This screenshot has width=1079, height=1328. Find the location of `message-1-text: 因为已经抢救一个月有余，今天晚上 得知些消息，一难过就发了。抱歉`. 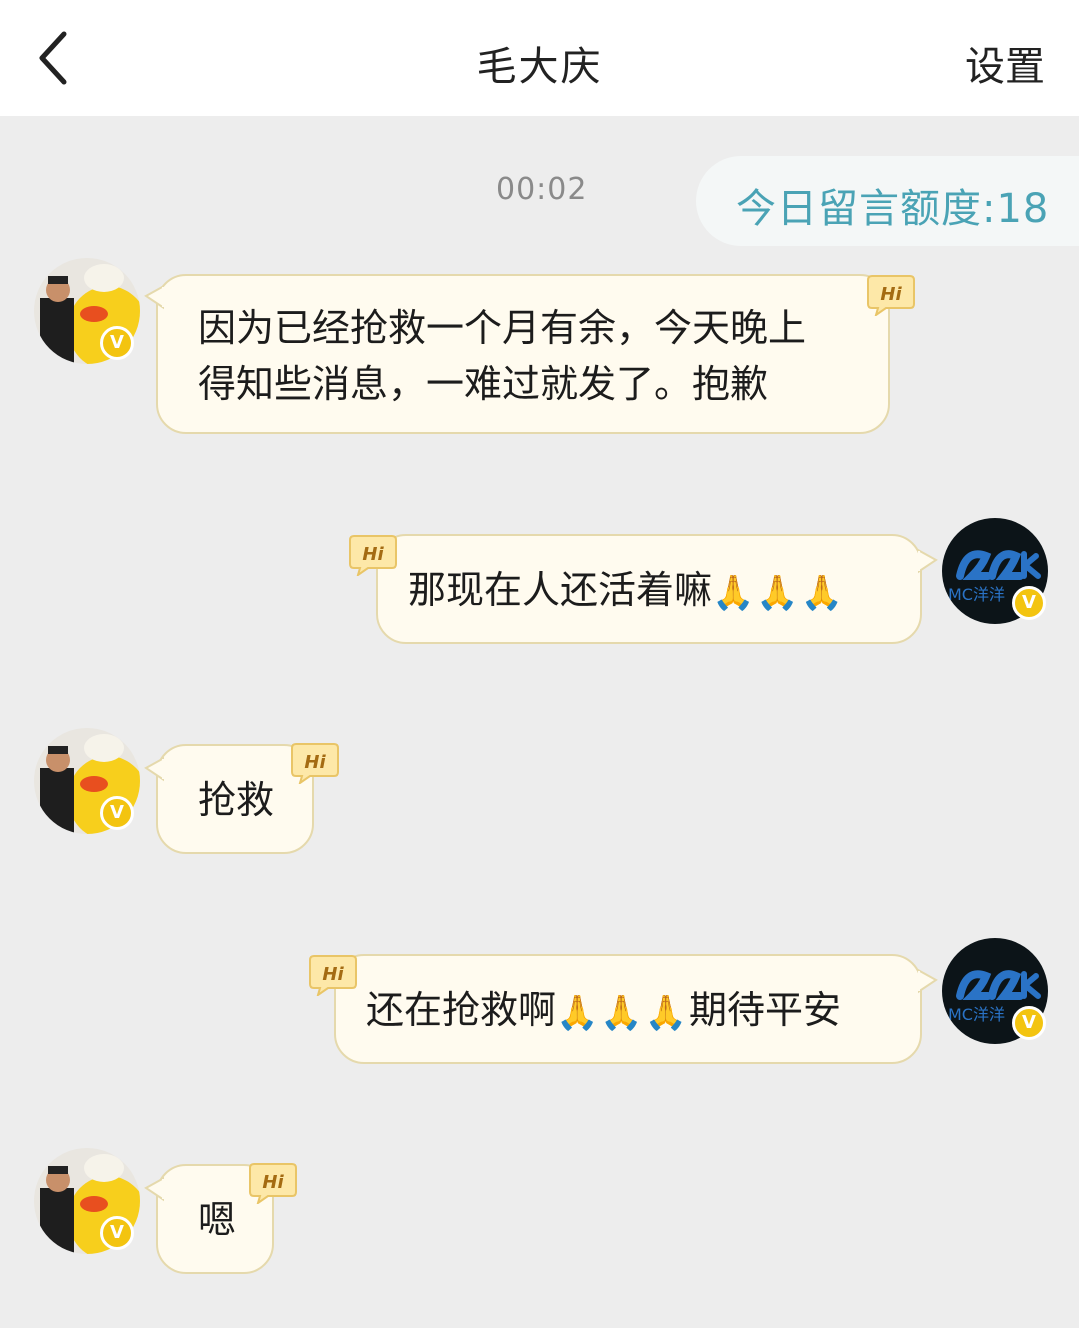

message-1-text: 因为已经抢救一个月有余，今天晚上 得知些消息，一难过就发了。抱歉 is located at coordinates (502, 356).